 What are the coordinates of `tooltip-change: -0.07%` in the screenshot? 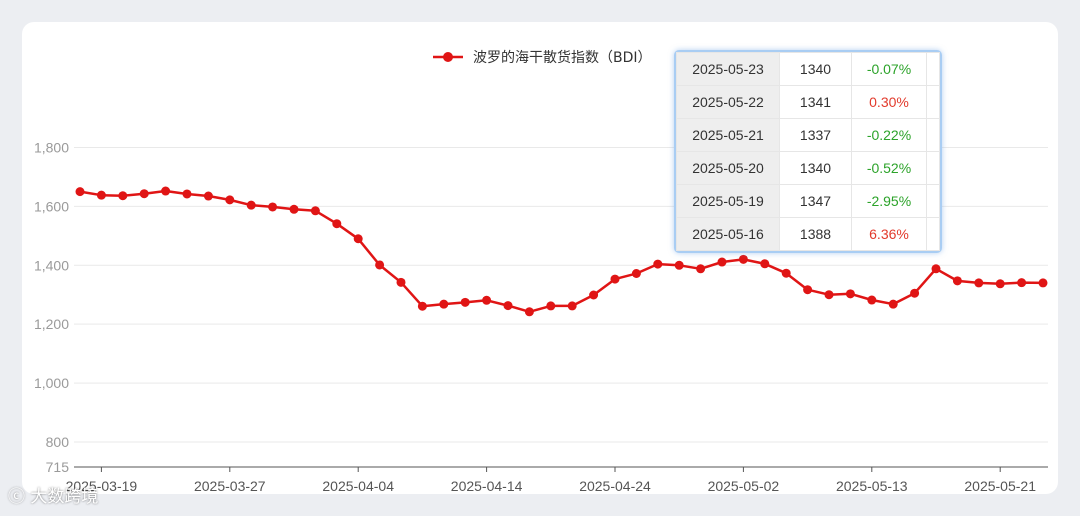 It's located at (889, 69).